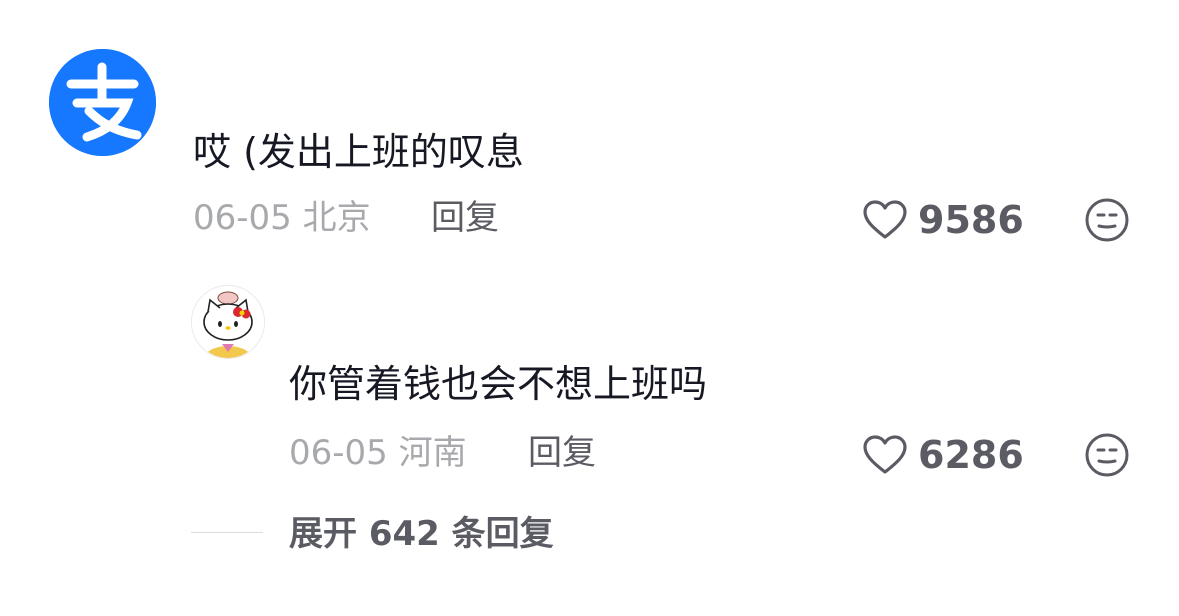 The image size is (1179, 616). What do you see at coordinates (432, 453) in the screenshot?
I see `reply-location: 河南` at bounding box center [432, 453].